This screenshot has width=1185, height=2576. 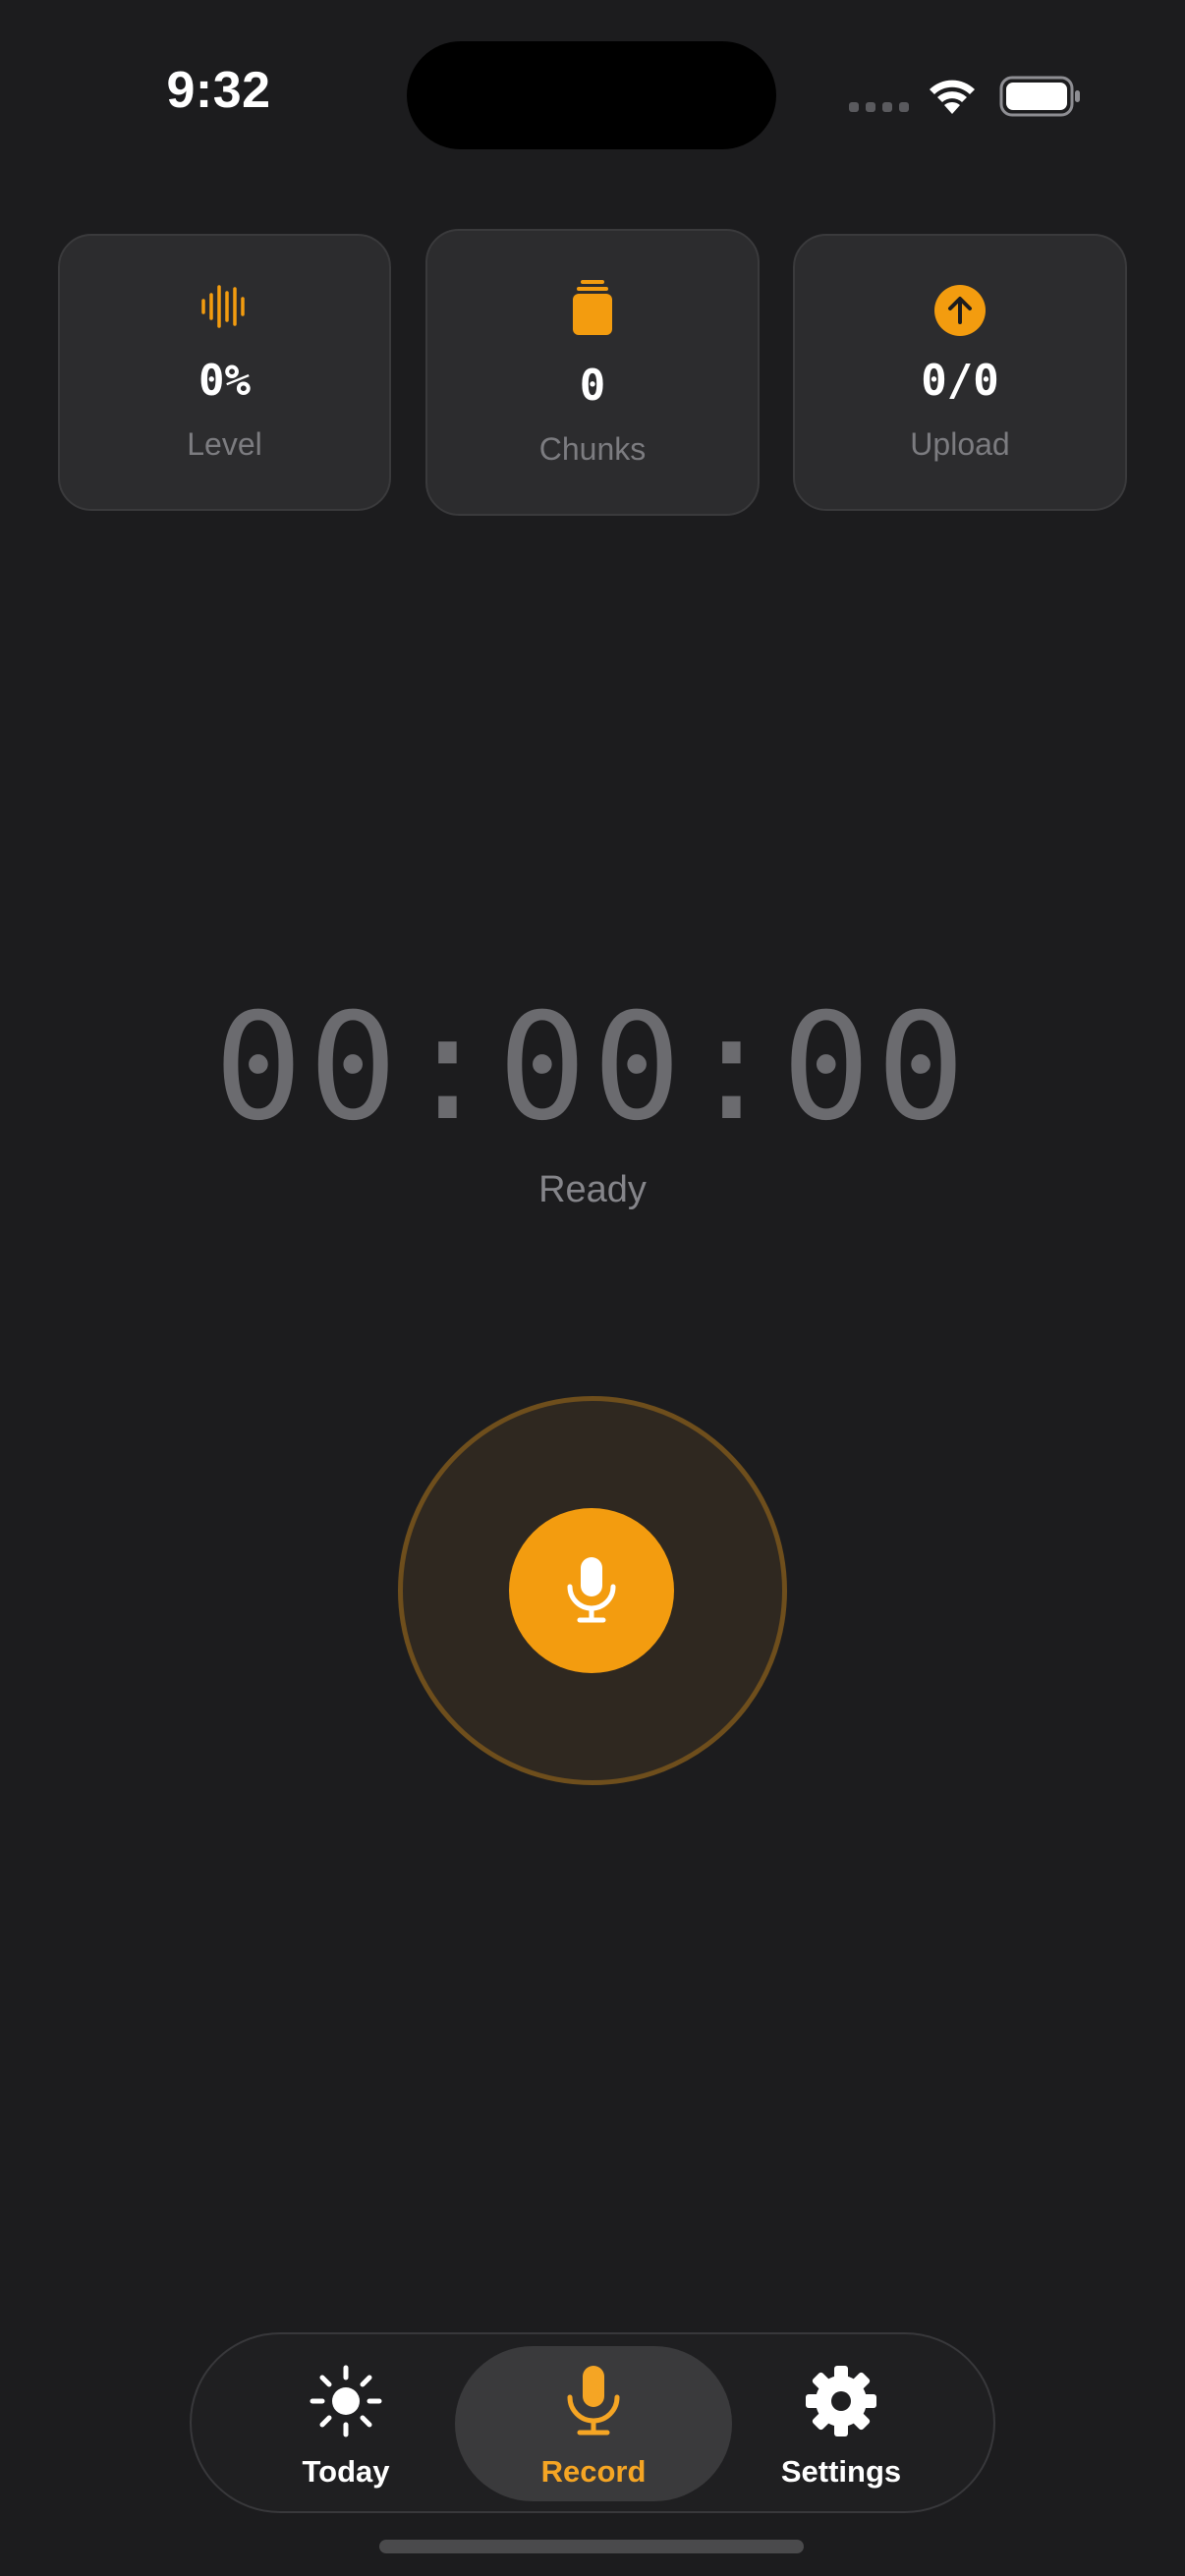 I want to click on upload-label: Upload, so click(x=960, y=444).